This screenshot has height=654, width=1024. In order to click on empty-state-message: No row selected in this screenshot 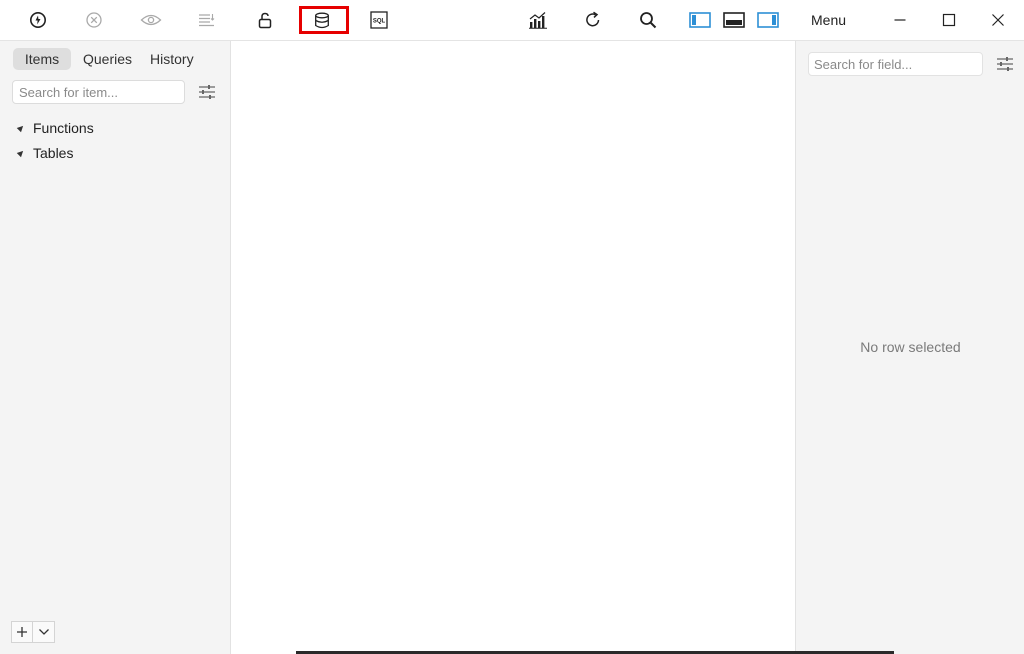, I will do `click(910, 347)`.